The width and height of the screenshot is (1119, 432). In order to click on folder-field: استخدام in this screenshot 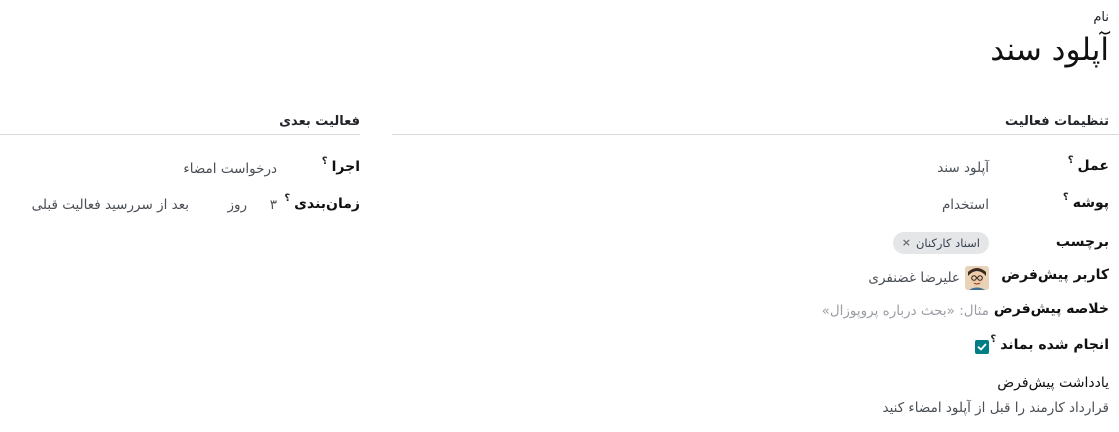, I will do `click(965, 205)`.